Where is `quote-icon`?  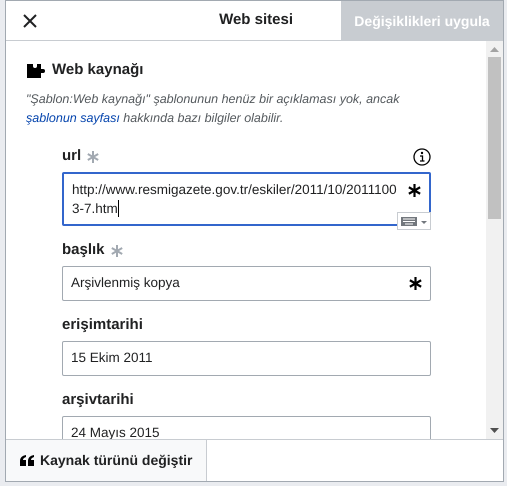
quote-icon is located at coordinates (27, 460).